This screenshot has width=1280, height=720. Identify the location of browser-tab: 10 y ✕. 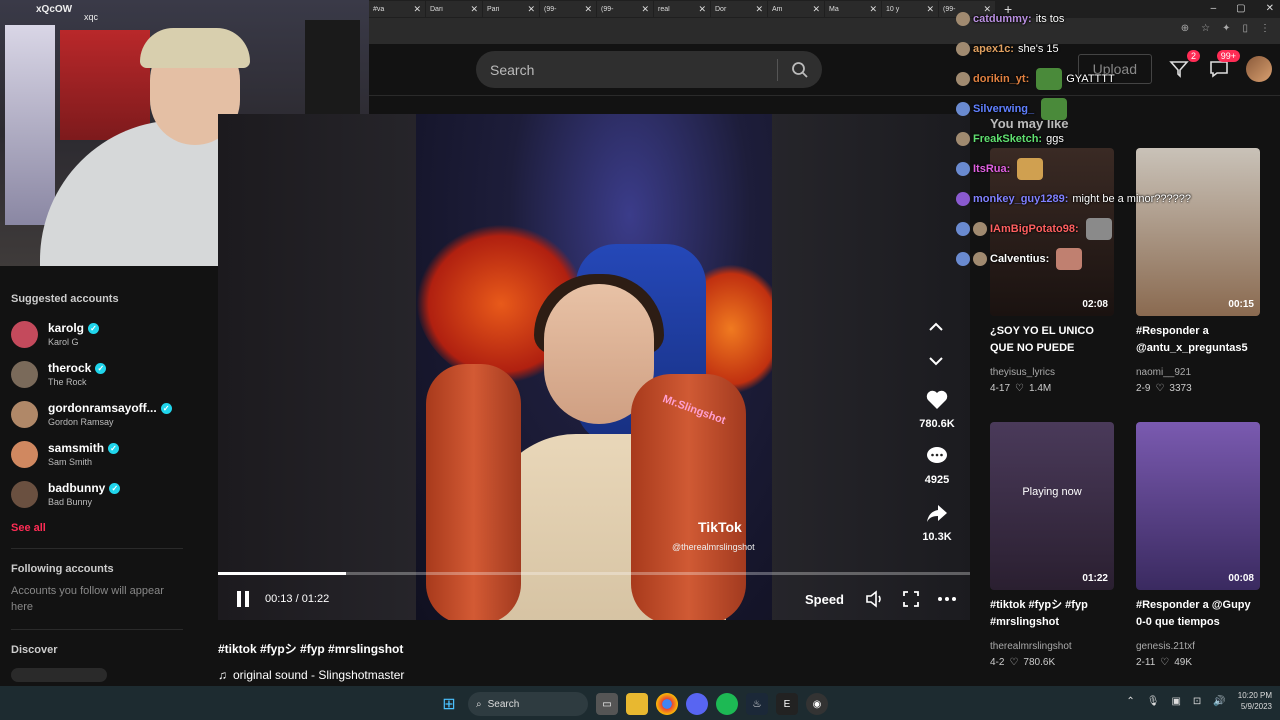
(910, 9).